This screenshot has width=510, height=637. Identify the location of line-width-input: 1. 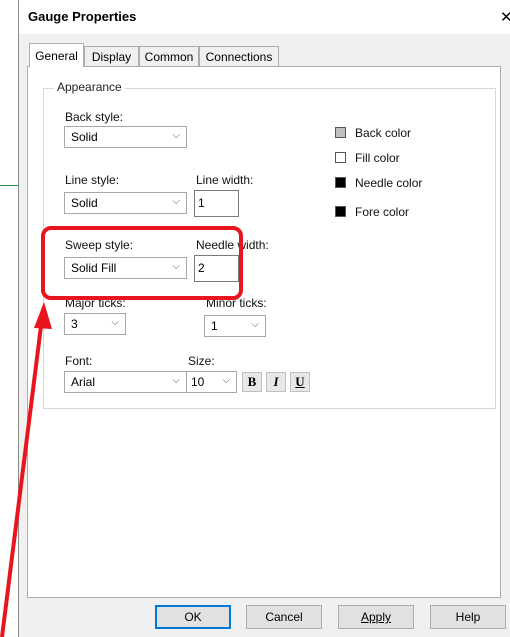
(216, 203).